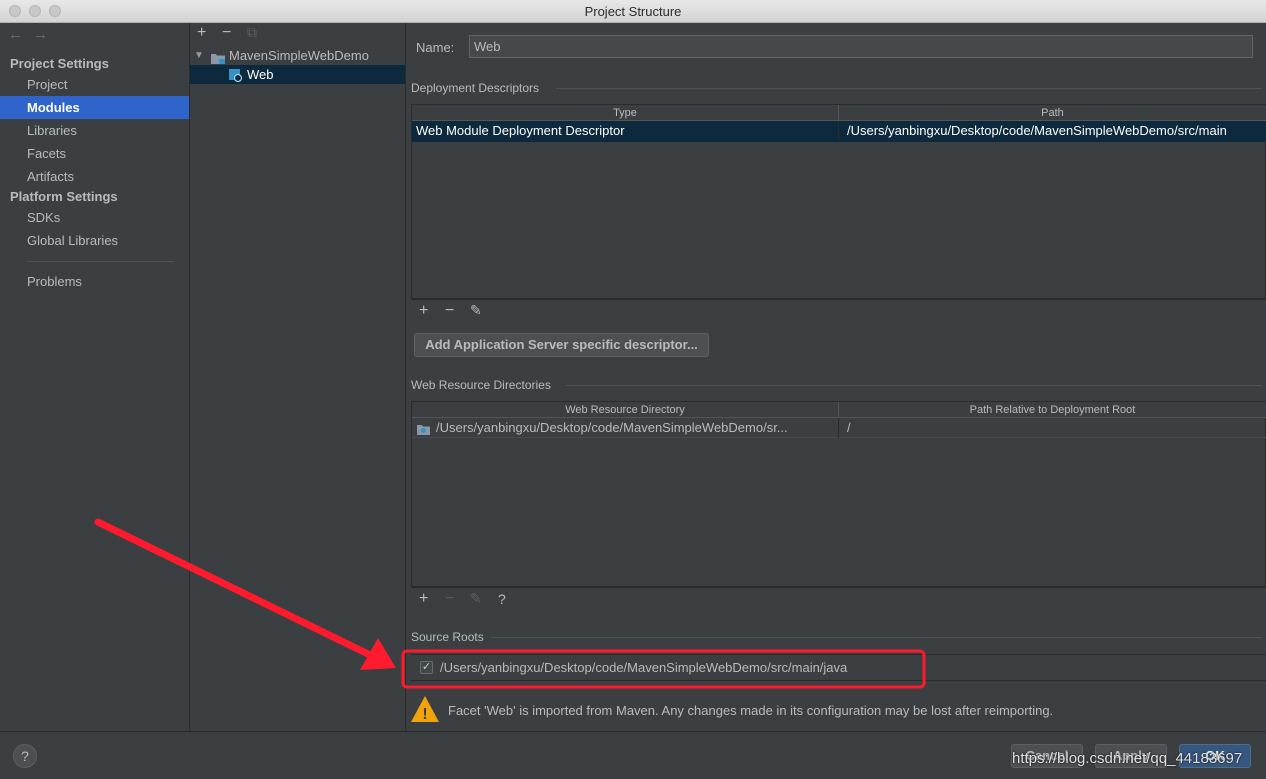  What do you see at coordinates (663, 669) in the screenshot?
I see `highlight-box` at bounding box center [663, 669].